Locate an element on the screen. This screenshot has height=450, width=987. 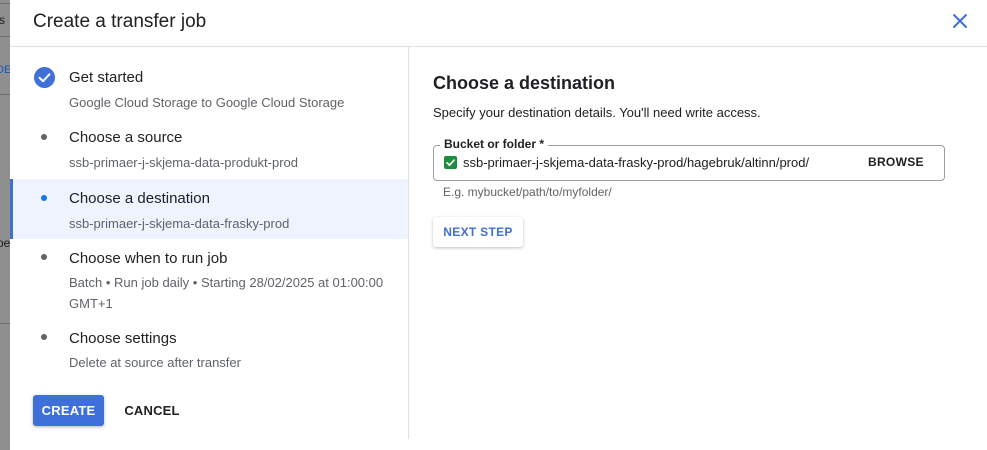
section-heading: Choose a destination is located at coordinates (524, 83).